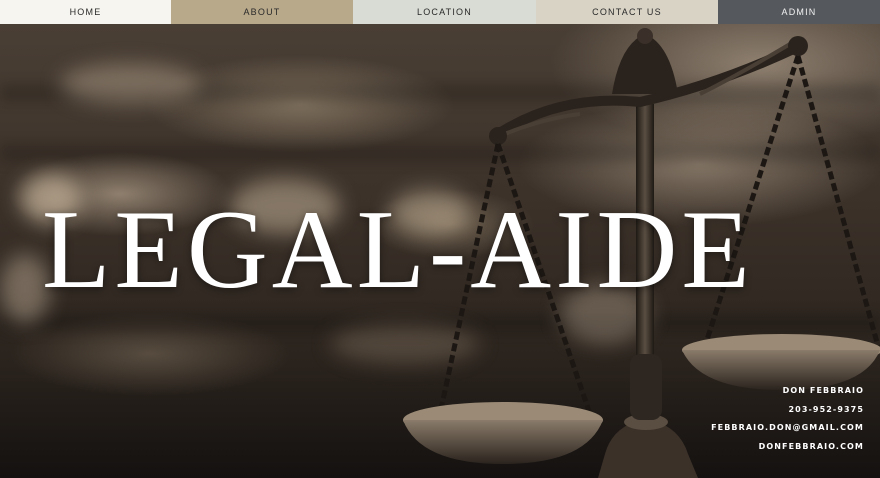 This screenshot has width=880, height=478. I want to click on nav-admin: ADMIN, so click(799, 12).